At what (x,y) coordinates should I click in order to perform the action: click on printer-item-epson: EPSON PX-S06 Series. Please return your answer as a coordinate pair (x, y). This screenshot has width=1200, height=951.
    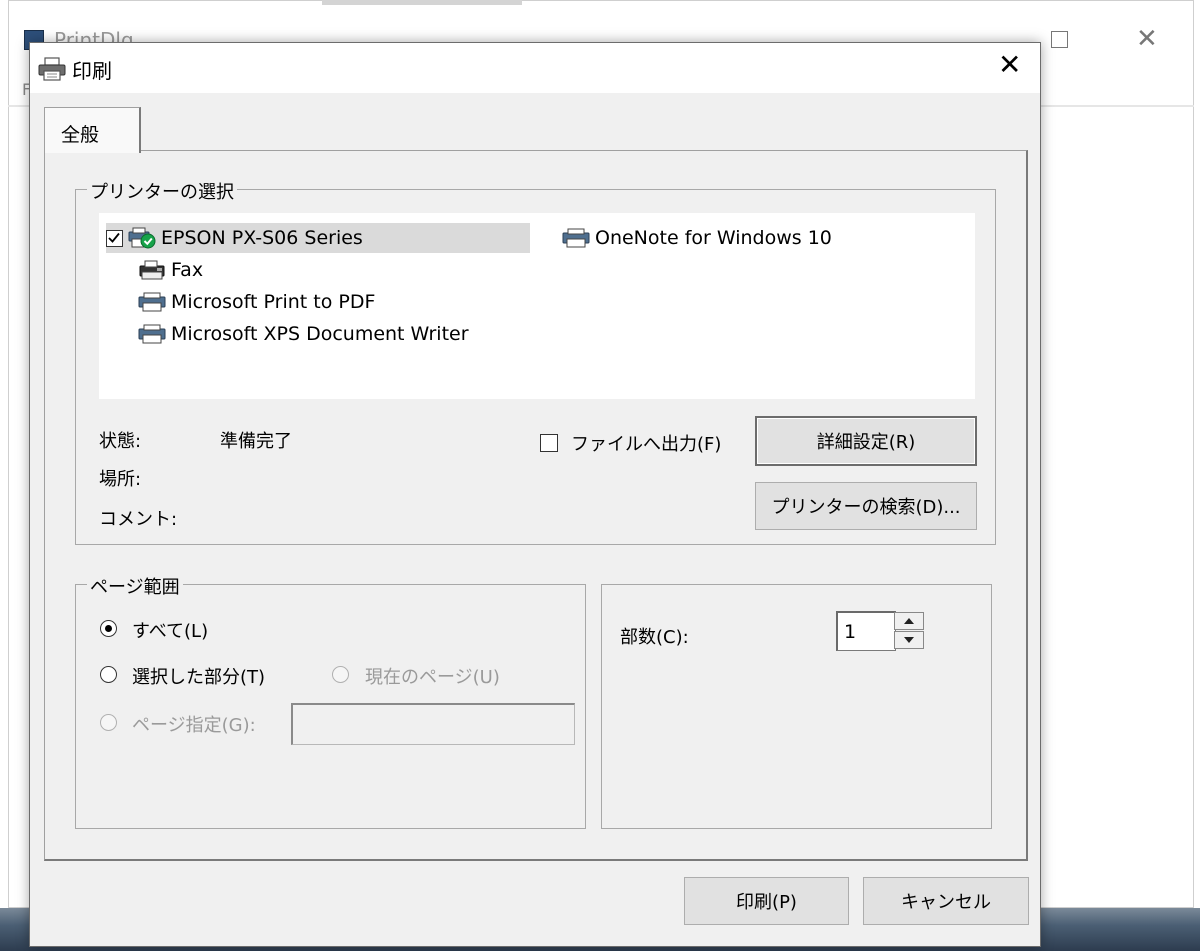
    Looking at the image, I should click on (318, 238).